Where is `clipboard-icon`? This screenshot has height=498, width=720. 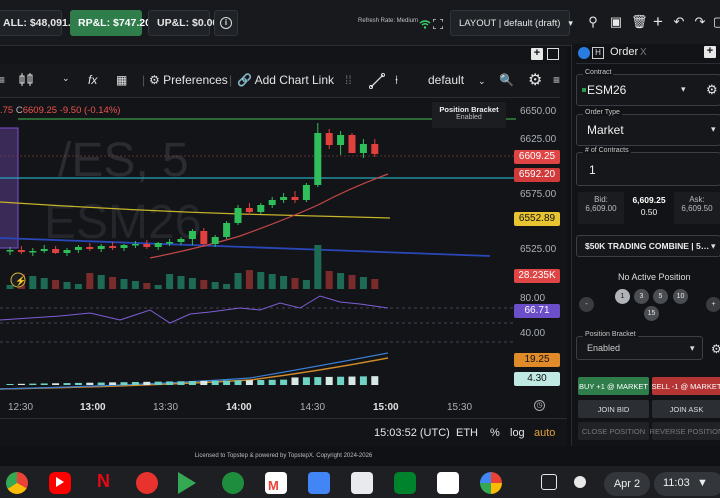 clipboard-icon is located at coordinates (549, 482).